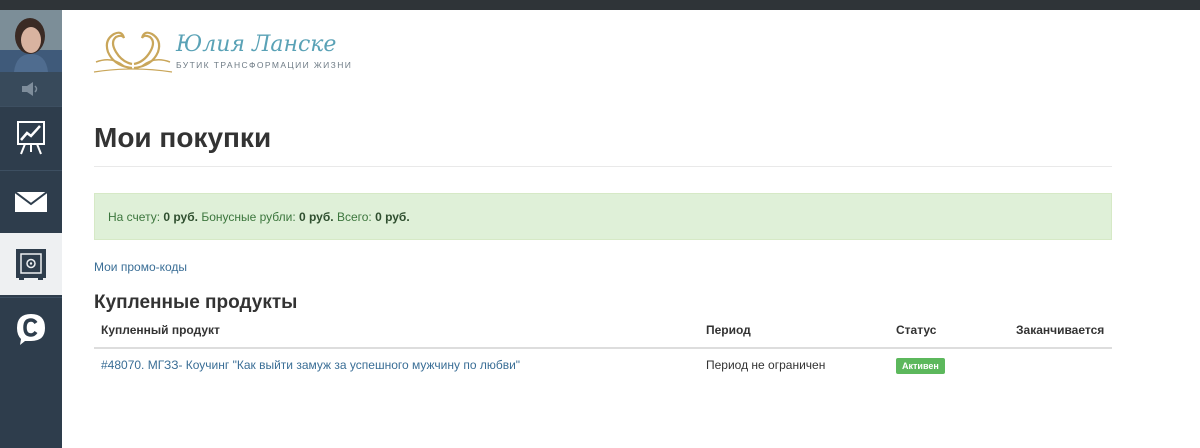  What do you see at coordinates (354, 216) in the screenshot?
I see `total-label: Всего:` at bounding box center [354, 216].